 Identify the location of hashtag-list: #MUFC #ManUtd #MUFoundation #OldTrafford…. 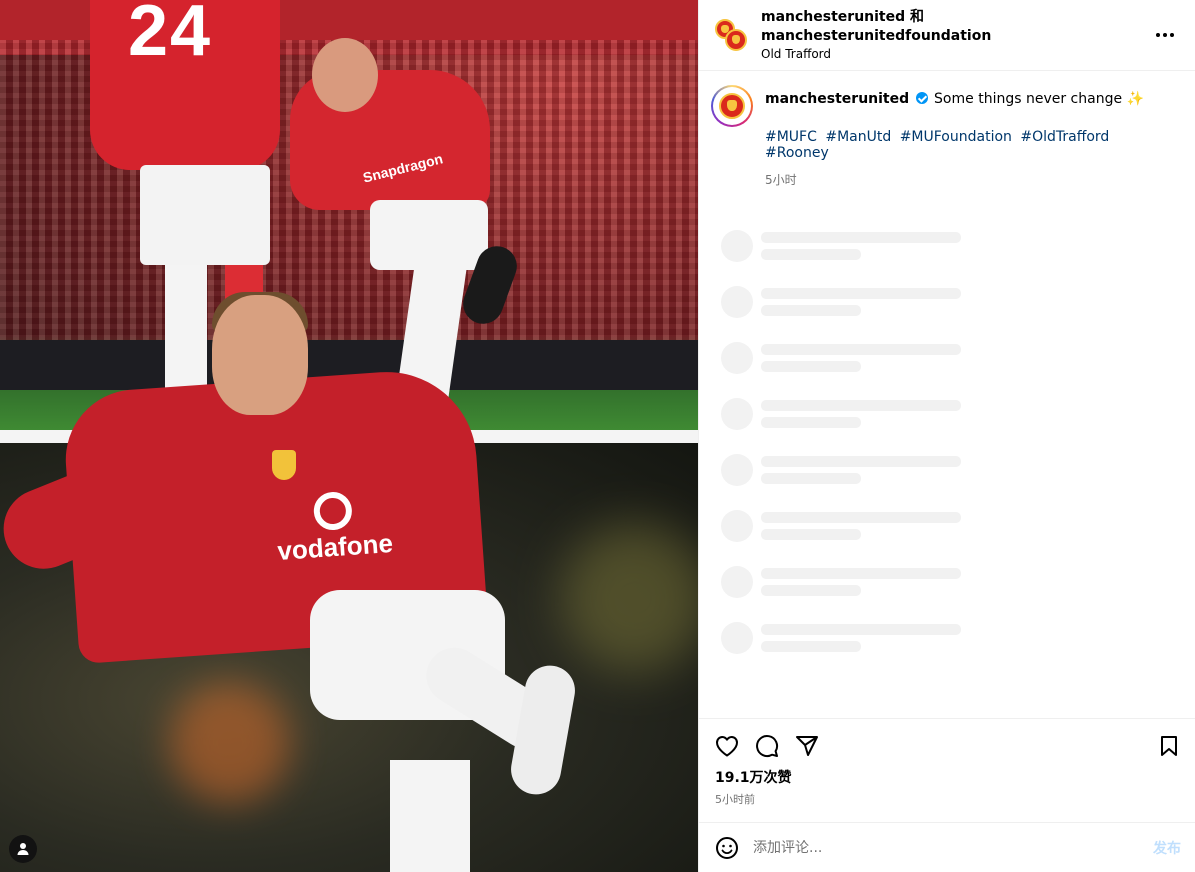
(972, 145).